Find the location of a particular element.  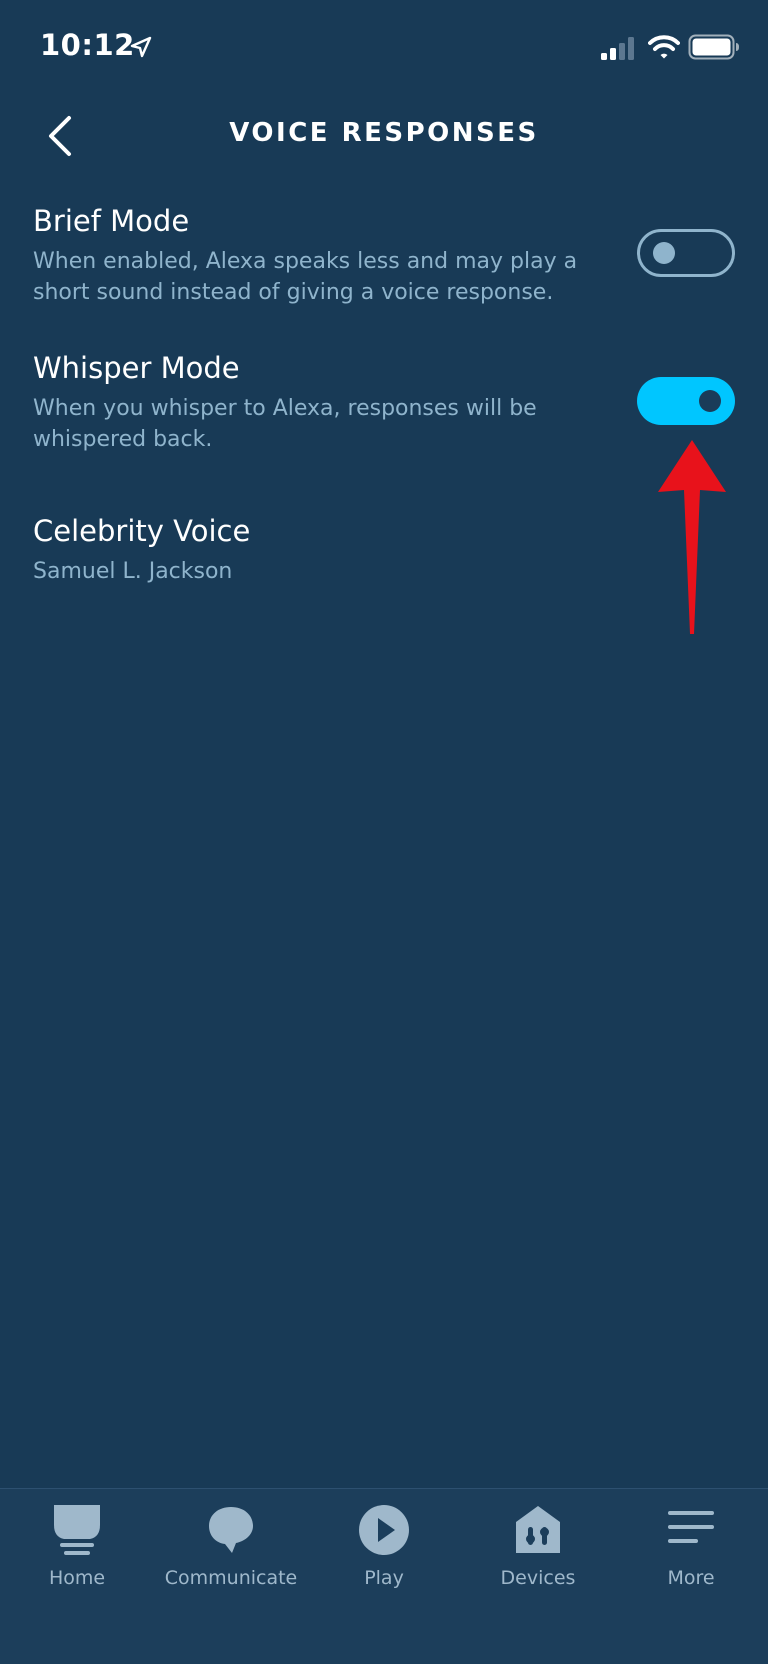

wifi-icon is located at coordinates (664, 47).